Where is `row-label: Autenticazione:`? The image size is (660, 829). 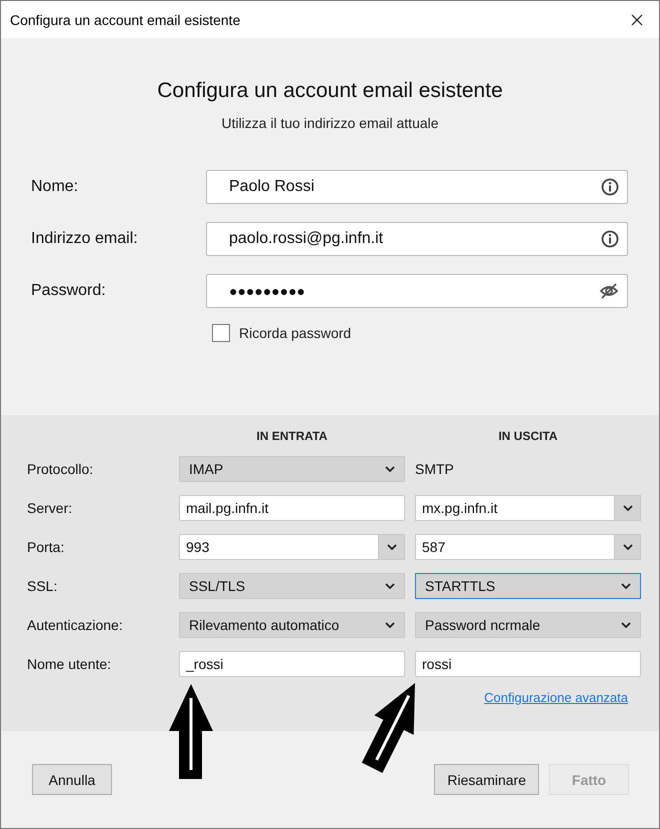 row-label: Autenticazione: is located at coordinates (75, 625).